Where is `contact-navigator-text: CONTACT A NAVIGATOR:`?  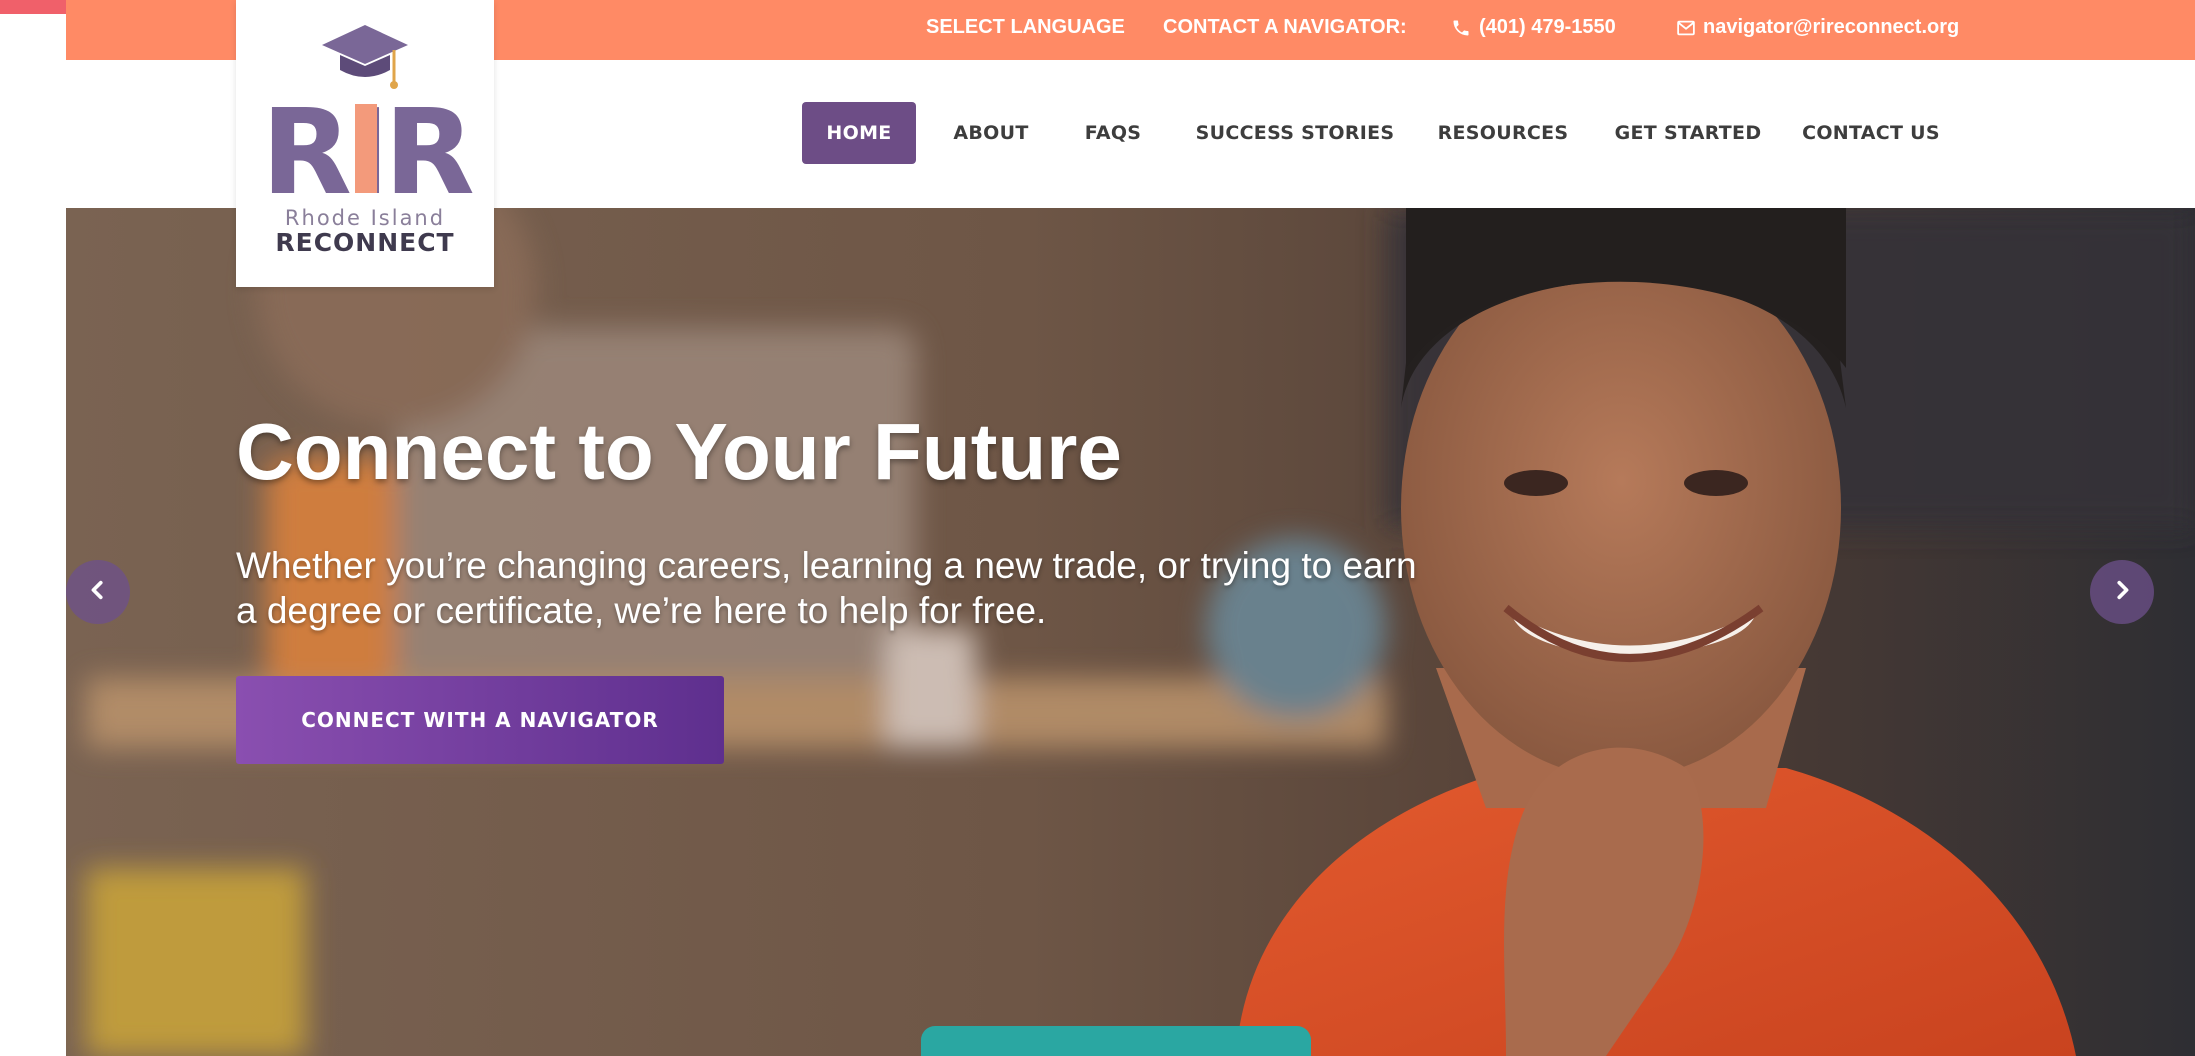
contact-navigator-text: CONTACT A NAVIGATOR: is located at coordinates (1285, 27).